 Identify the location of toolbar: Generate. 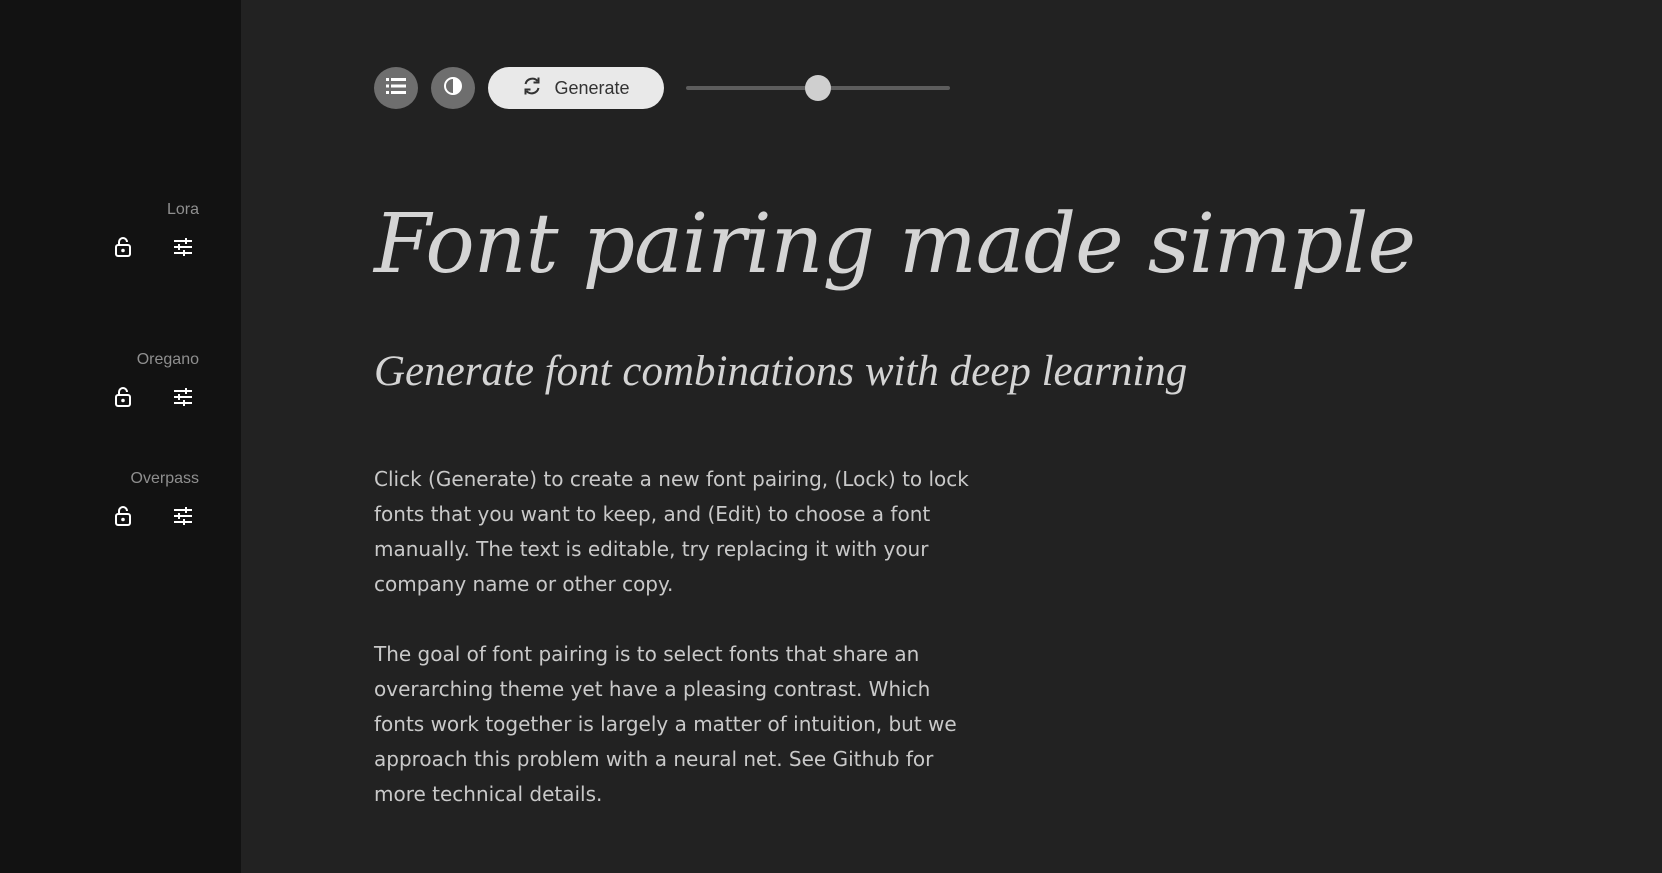
(674, 88).